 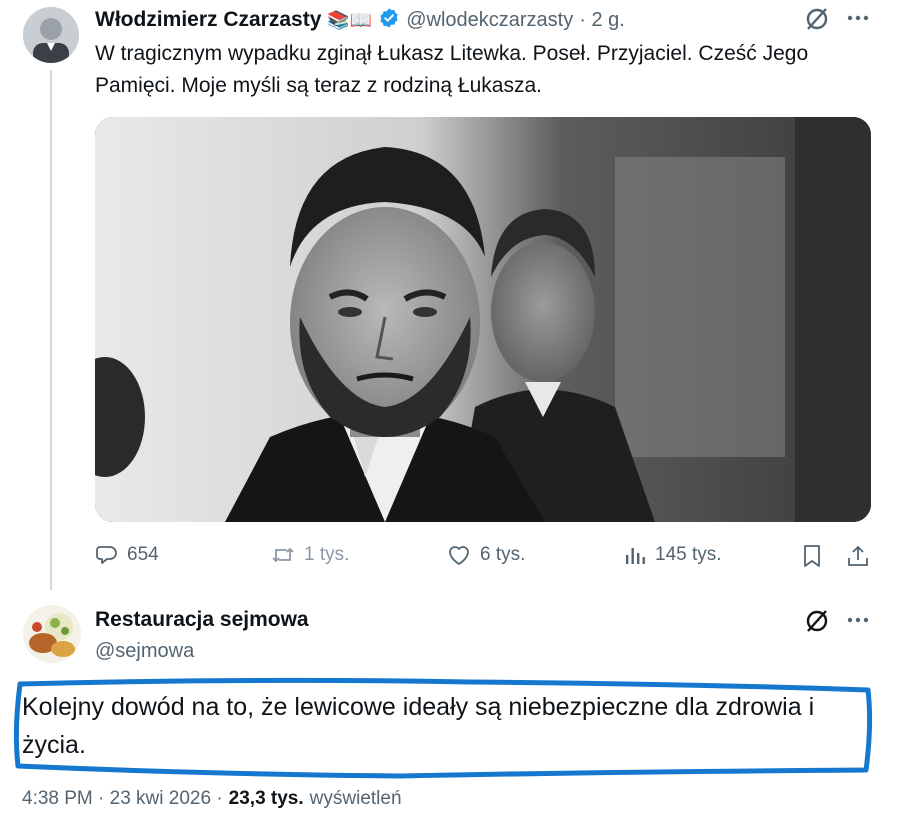 I want to click on author-name: Włodzimierz Czarzasty, so click(x=208, y=20).